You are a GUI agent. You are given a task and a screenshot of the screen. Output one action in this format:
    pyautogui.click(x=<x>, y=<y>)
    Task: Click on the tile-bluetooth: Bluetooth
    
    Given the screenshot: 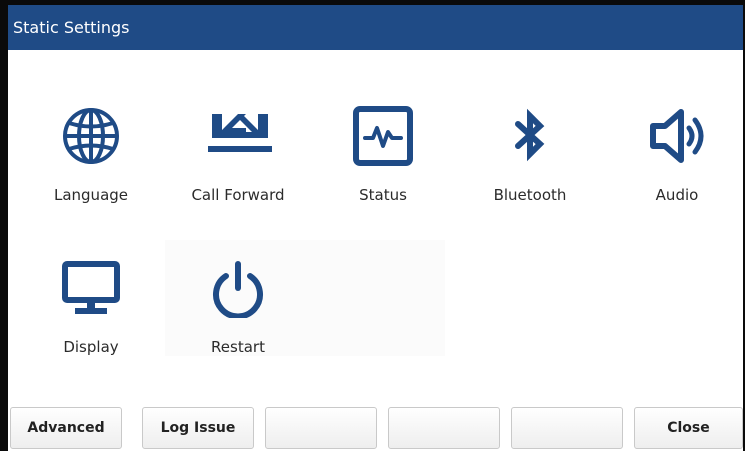 What is the action you would take?
    pyautogui.click(x=530, y=147)
    